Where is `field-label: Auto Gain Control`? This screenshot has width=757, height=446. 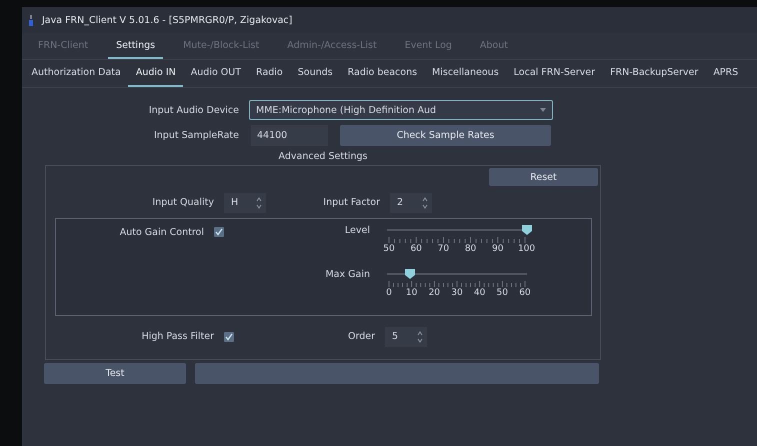 field-label: Auto Gain Control is located at coordinates (161, 232).